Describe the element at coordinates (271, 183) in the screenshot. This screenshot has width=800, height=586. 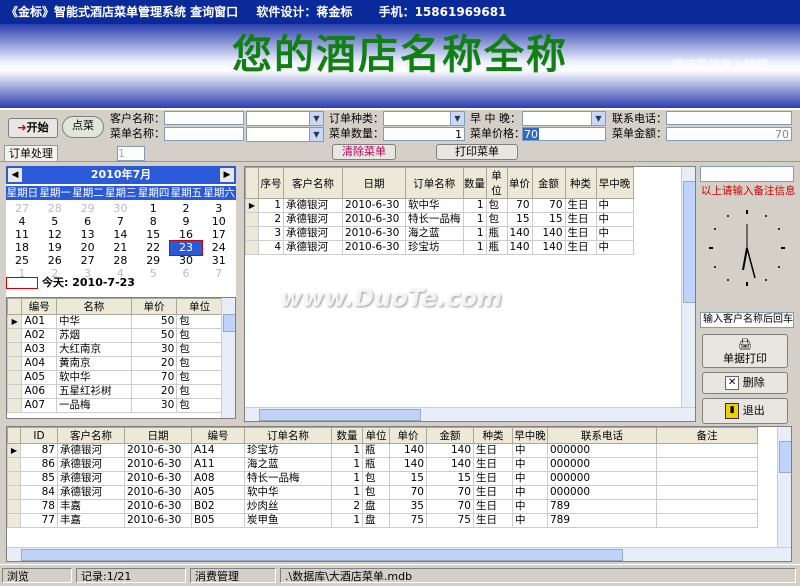
I see `column-header: 序号` at that location.